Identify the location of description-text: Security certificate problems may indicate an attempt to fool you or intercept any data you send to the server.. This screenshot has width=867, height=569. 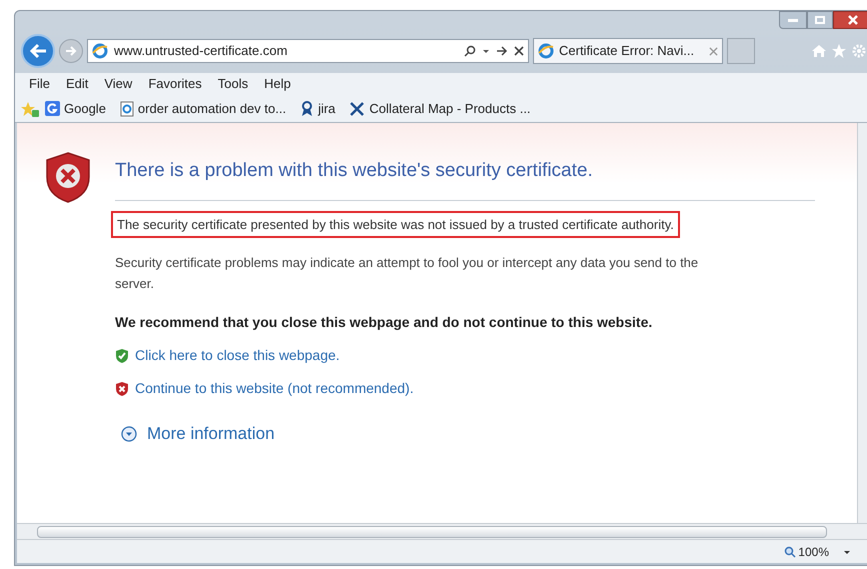
(407, 273).